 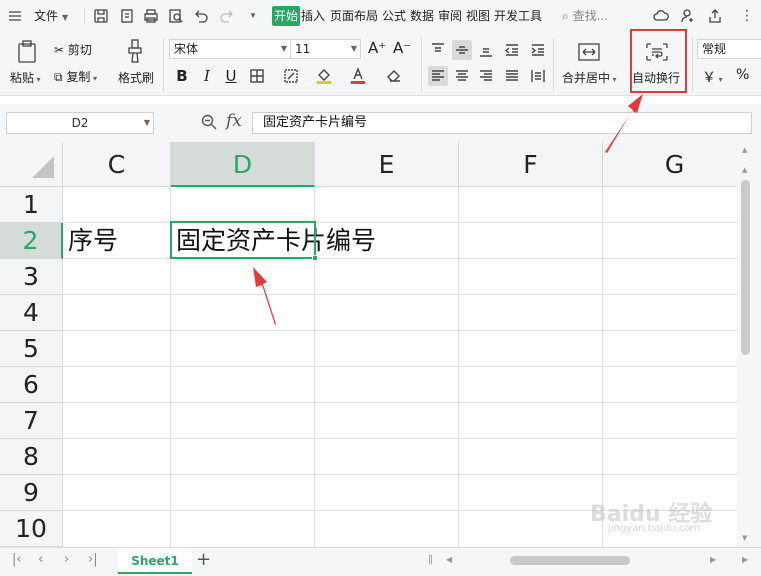 What do you see at coordinates (358, 76) in the screenshot?
I see `font-color-icon` at bounding box center [358, 76].